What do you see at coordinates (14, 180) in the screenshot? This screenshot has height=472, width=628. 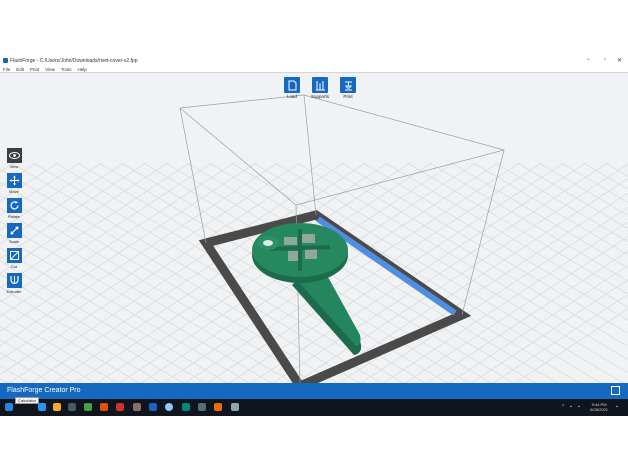 I see `move-icon` at bounding box center [14, 180].